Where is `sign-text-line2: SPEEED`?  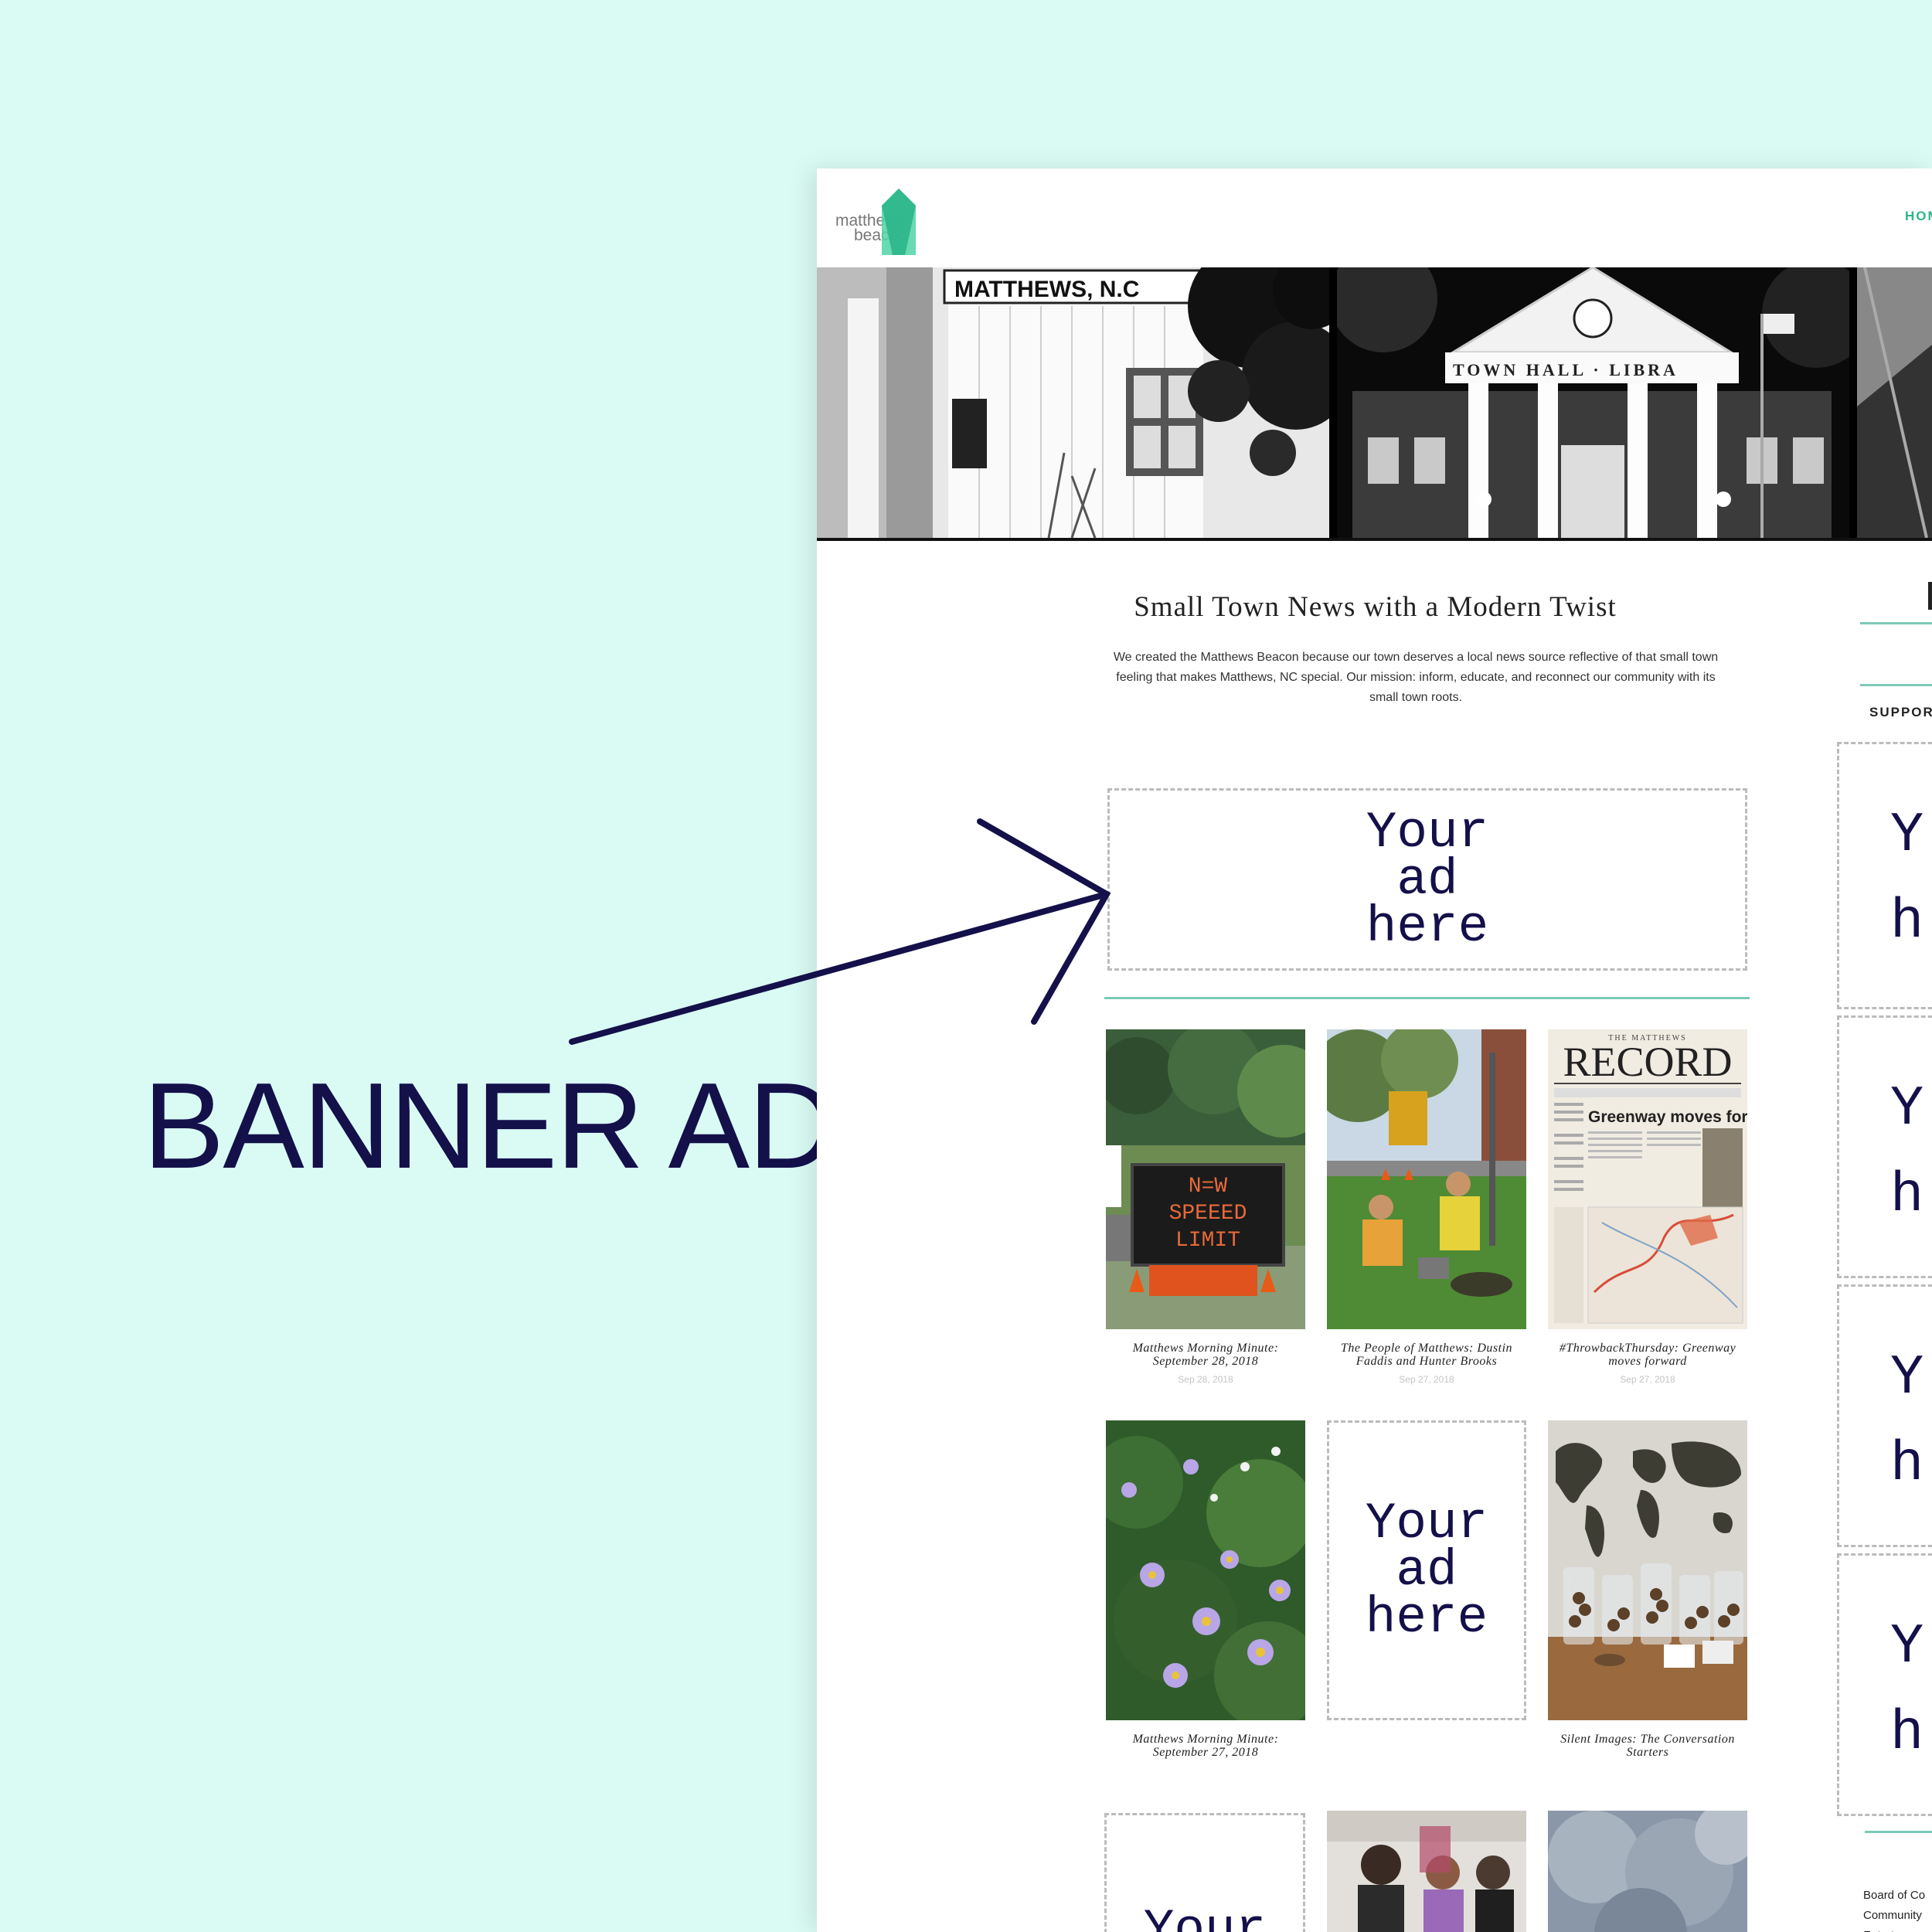 sign-text-line2: SPEEED is located at coordinates (1208, 1214).